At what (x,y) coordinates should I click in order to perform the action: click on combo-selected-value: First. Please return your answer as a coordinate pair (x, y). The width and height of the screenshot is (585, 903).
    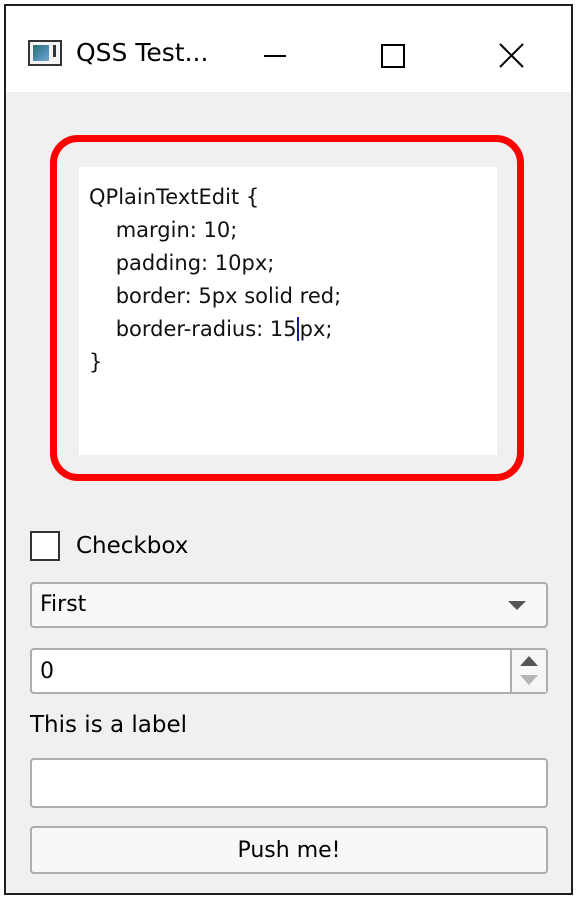
    Looking at the image, I should click on (63, 604).